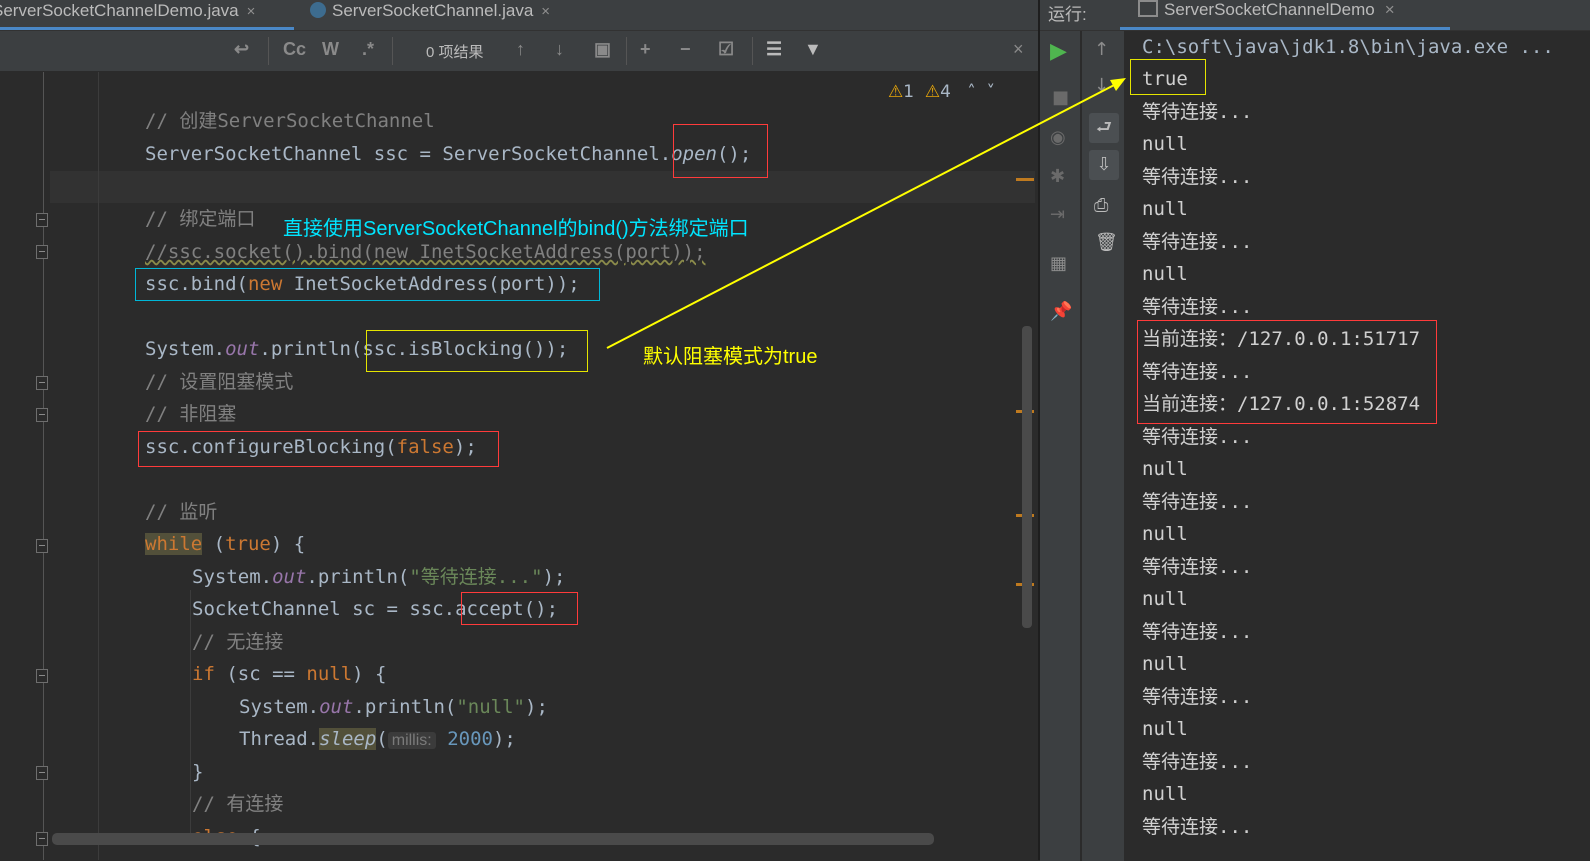 This screenshot has width=1590, height=861. I want to click on code-line: // 监听, so click(181, 512).